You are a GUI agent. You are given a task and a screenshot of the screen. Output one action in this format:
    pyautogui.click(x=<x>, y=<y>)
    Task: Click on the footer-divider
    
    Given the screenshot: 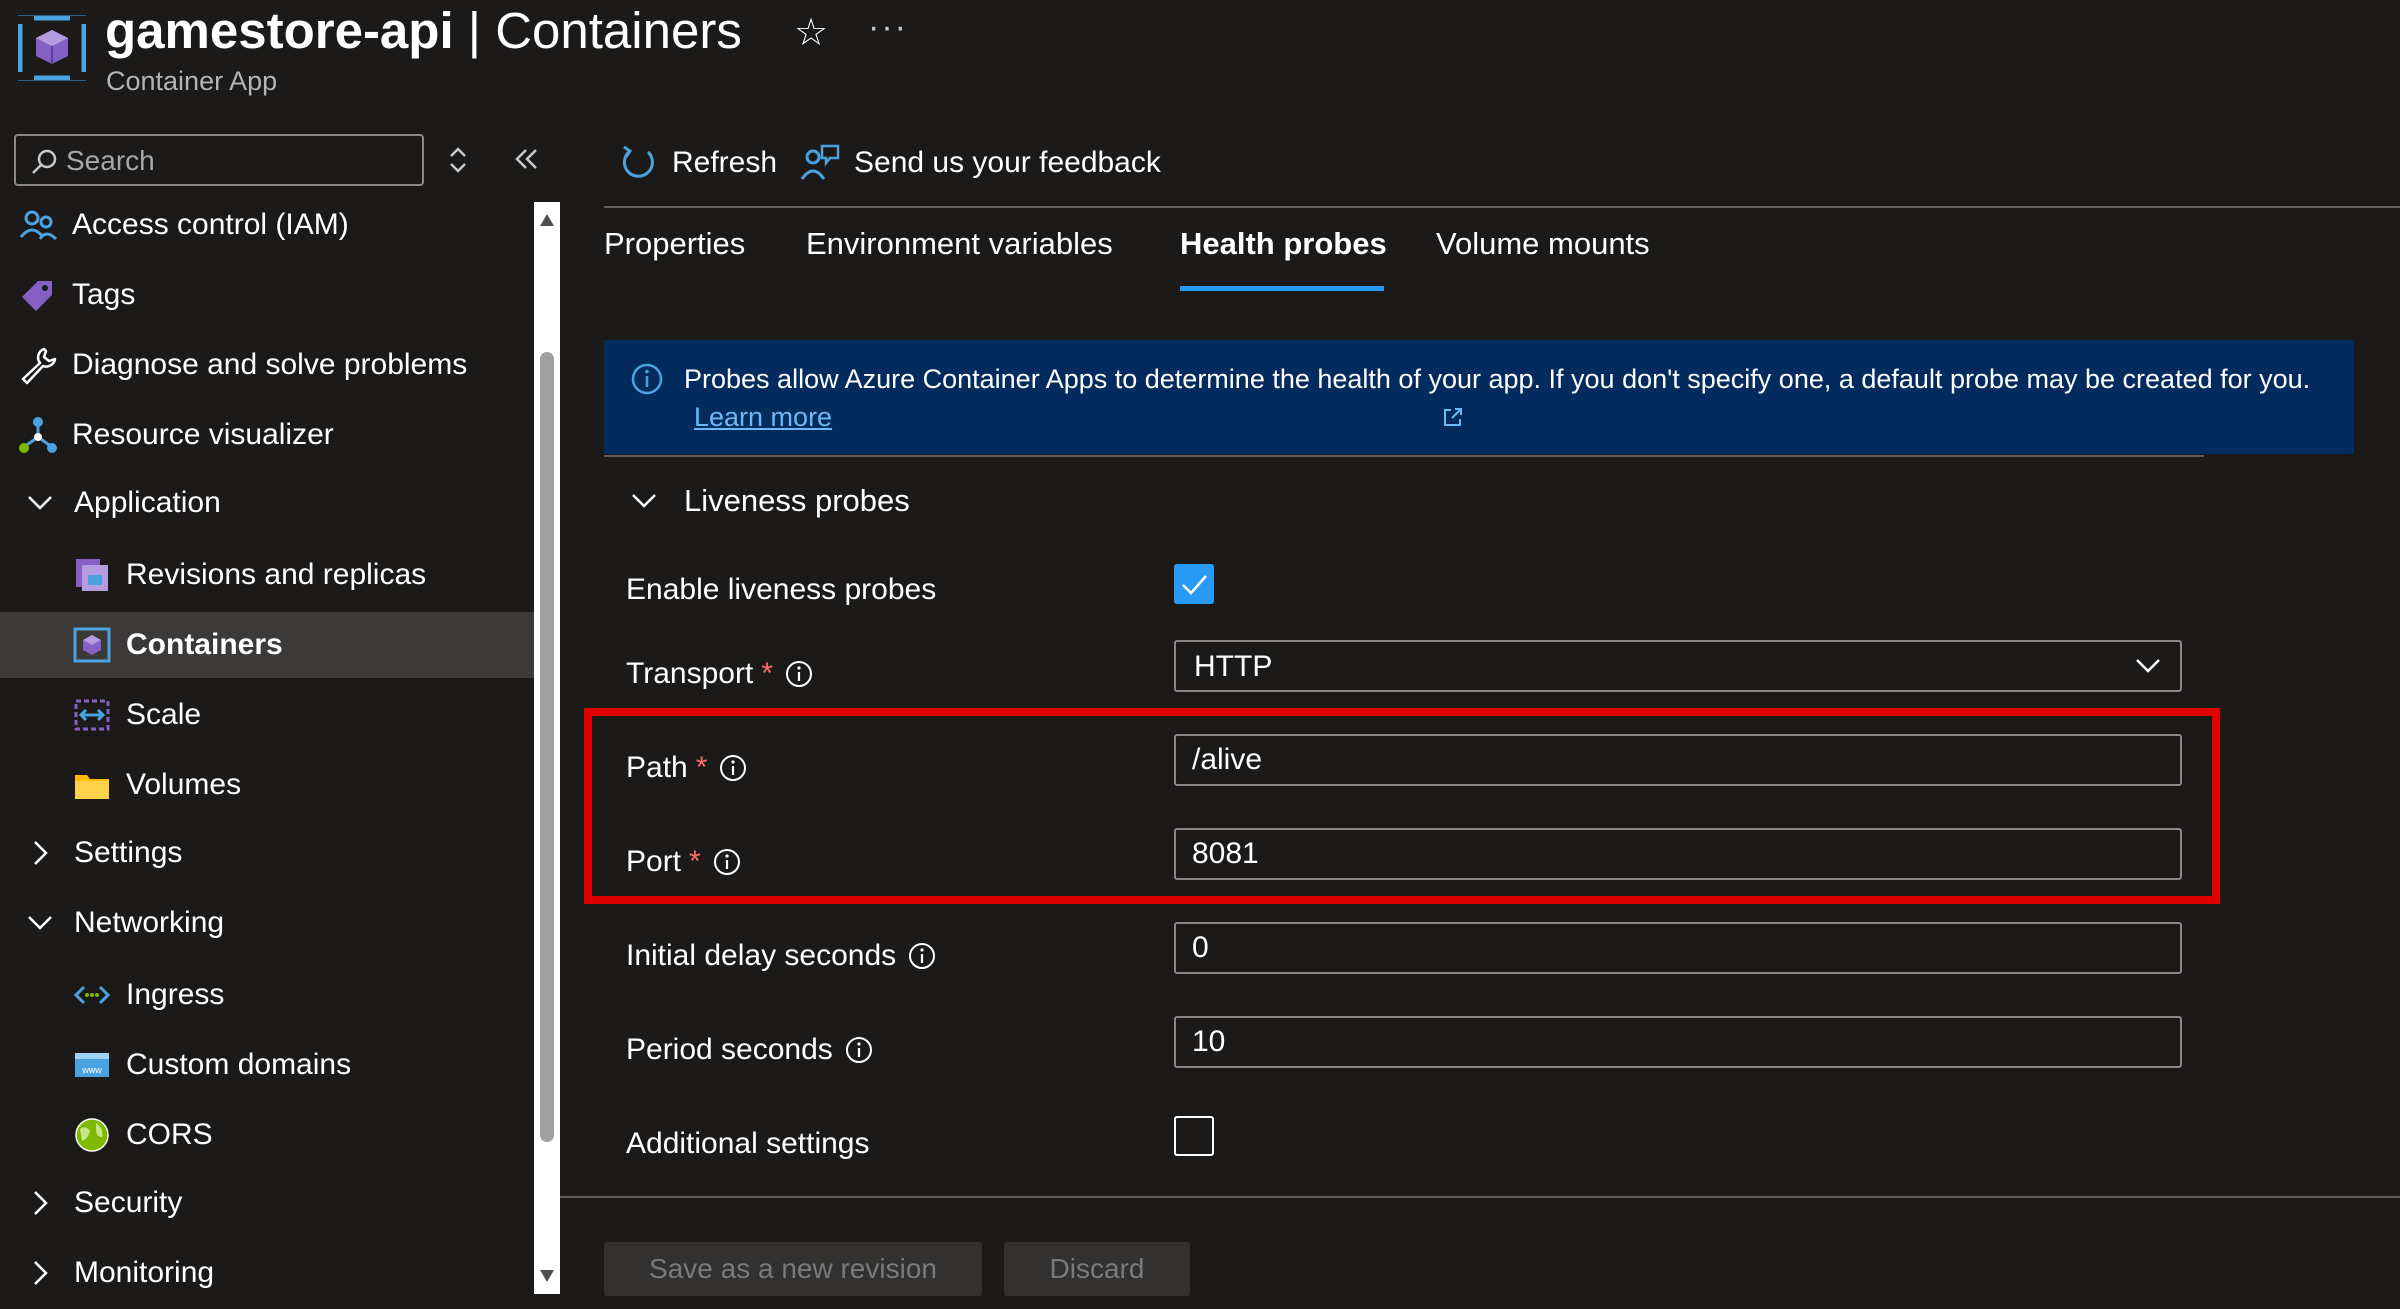 What is the action you would take?
    pyautogui.click(x=1480, y=1197)
    